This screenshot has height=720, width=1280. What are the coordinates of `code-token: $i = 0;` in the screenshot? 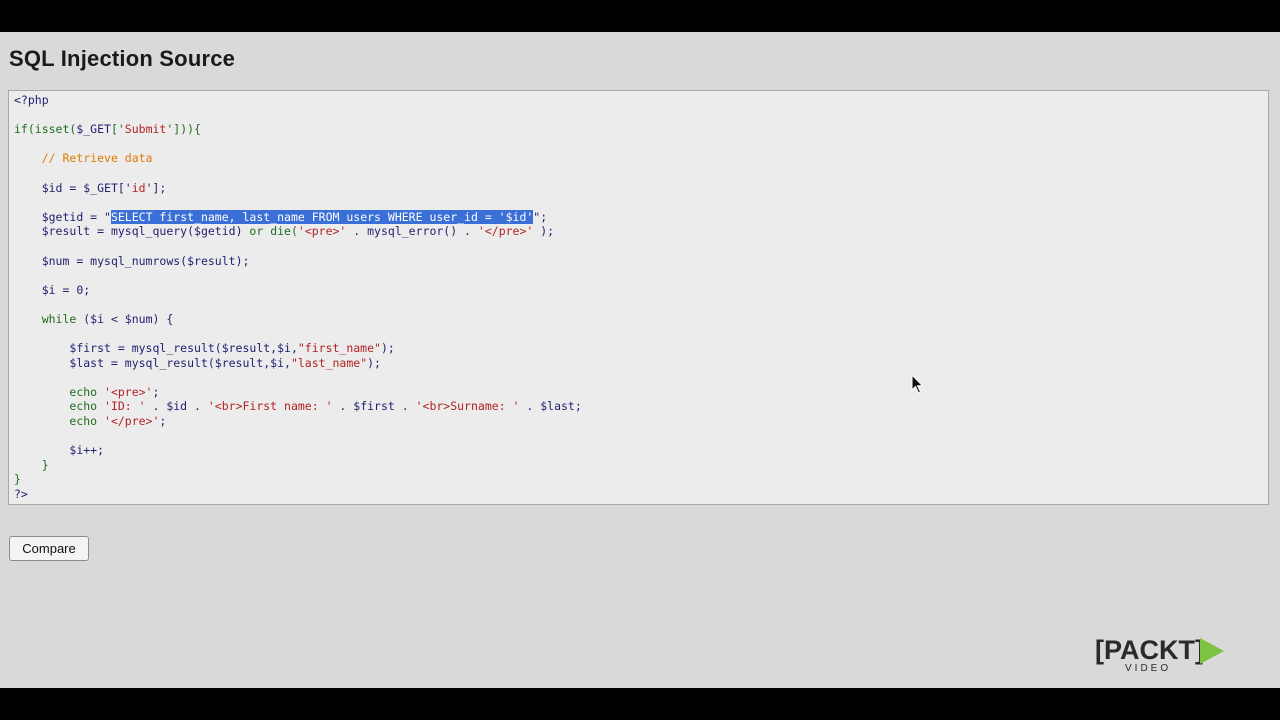 It's located at (66, 289).